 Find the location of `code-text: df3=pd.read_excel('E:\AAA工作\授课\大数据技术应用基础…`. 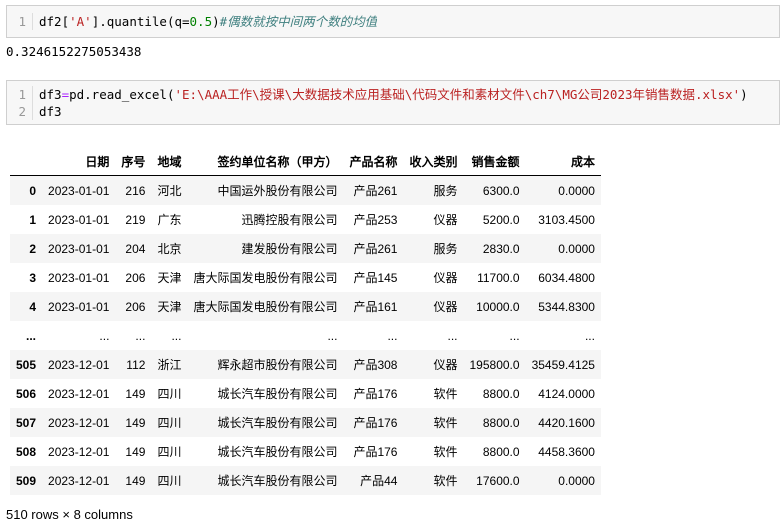

code-text: df3=pd.read_excel('E:\AAA工作\授课\大数据技术应用基础… is located at coordinates (390, 94).